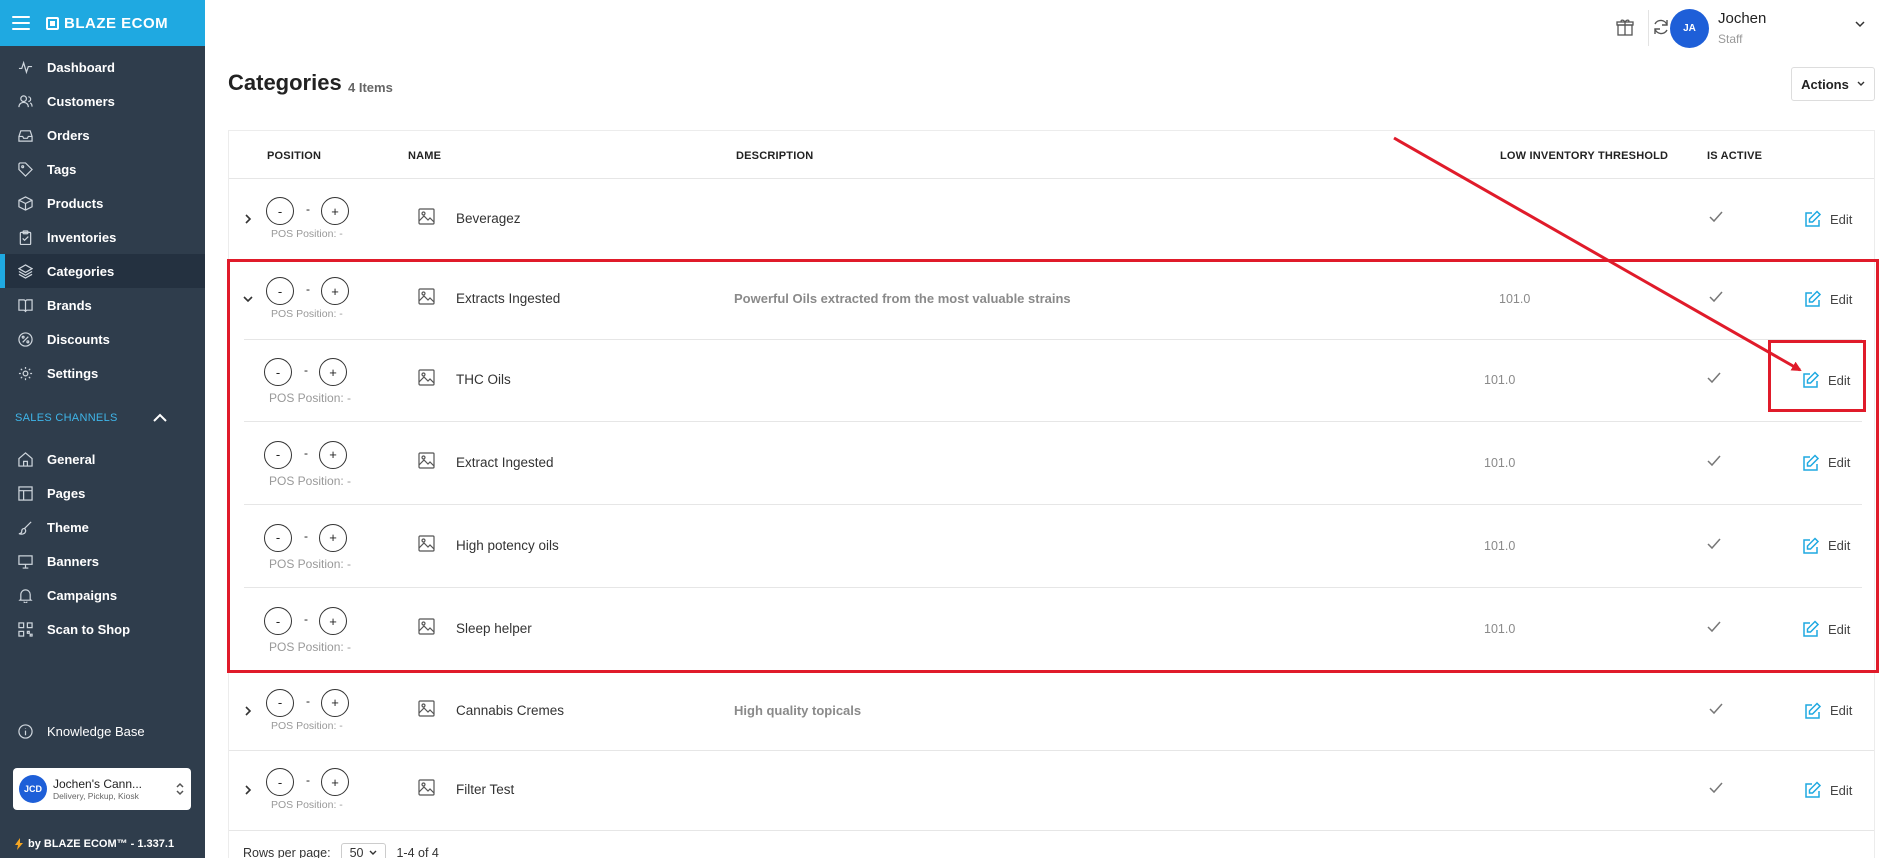 Image resolution: width=1890 pixels, height=858 pixels. Describe the element at coordinates (19, 844) in the screenshot. I see `bolt-icon` at that location.